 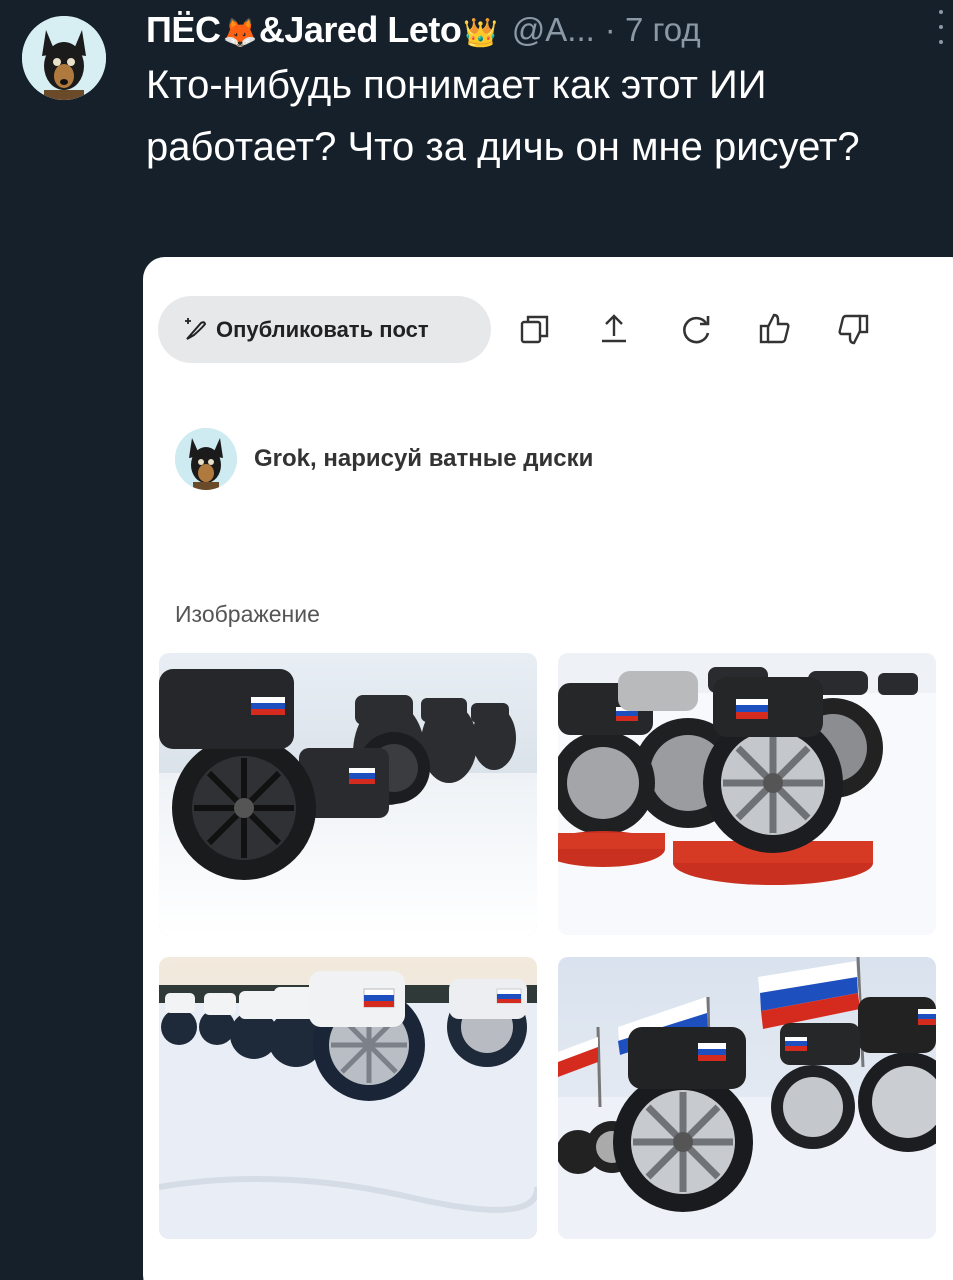 I want to click on user-prompt: Grok, нарисуй ватные диски, so click(x=424, y=458).